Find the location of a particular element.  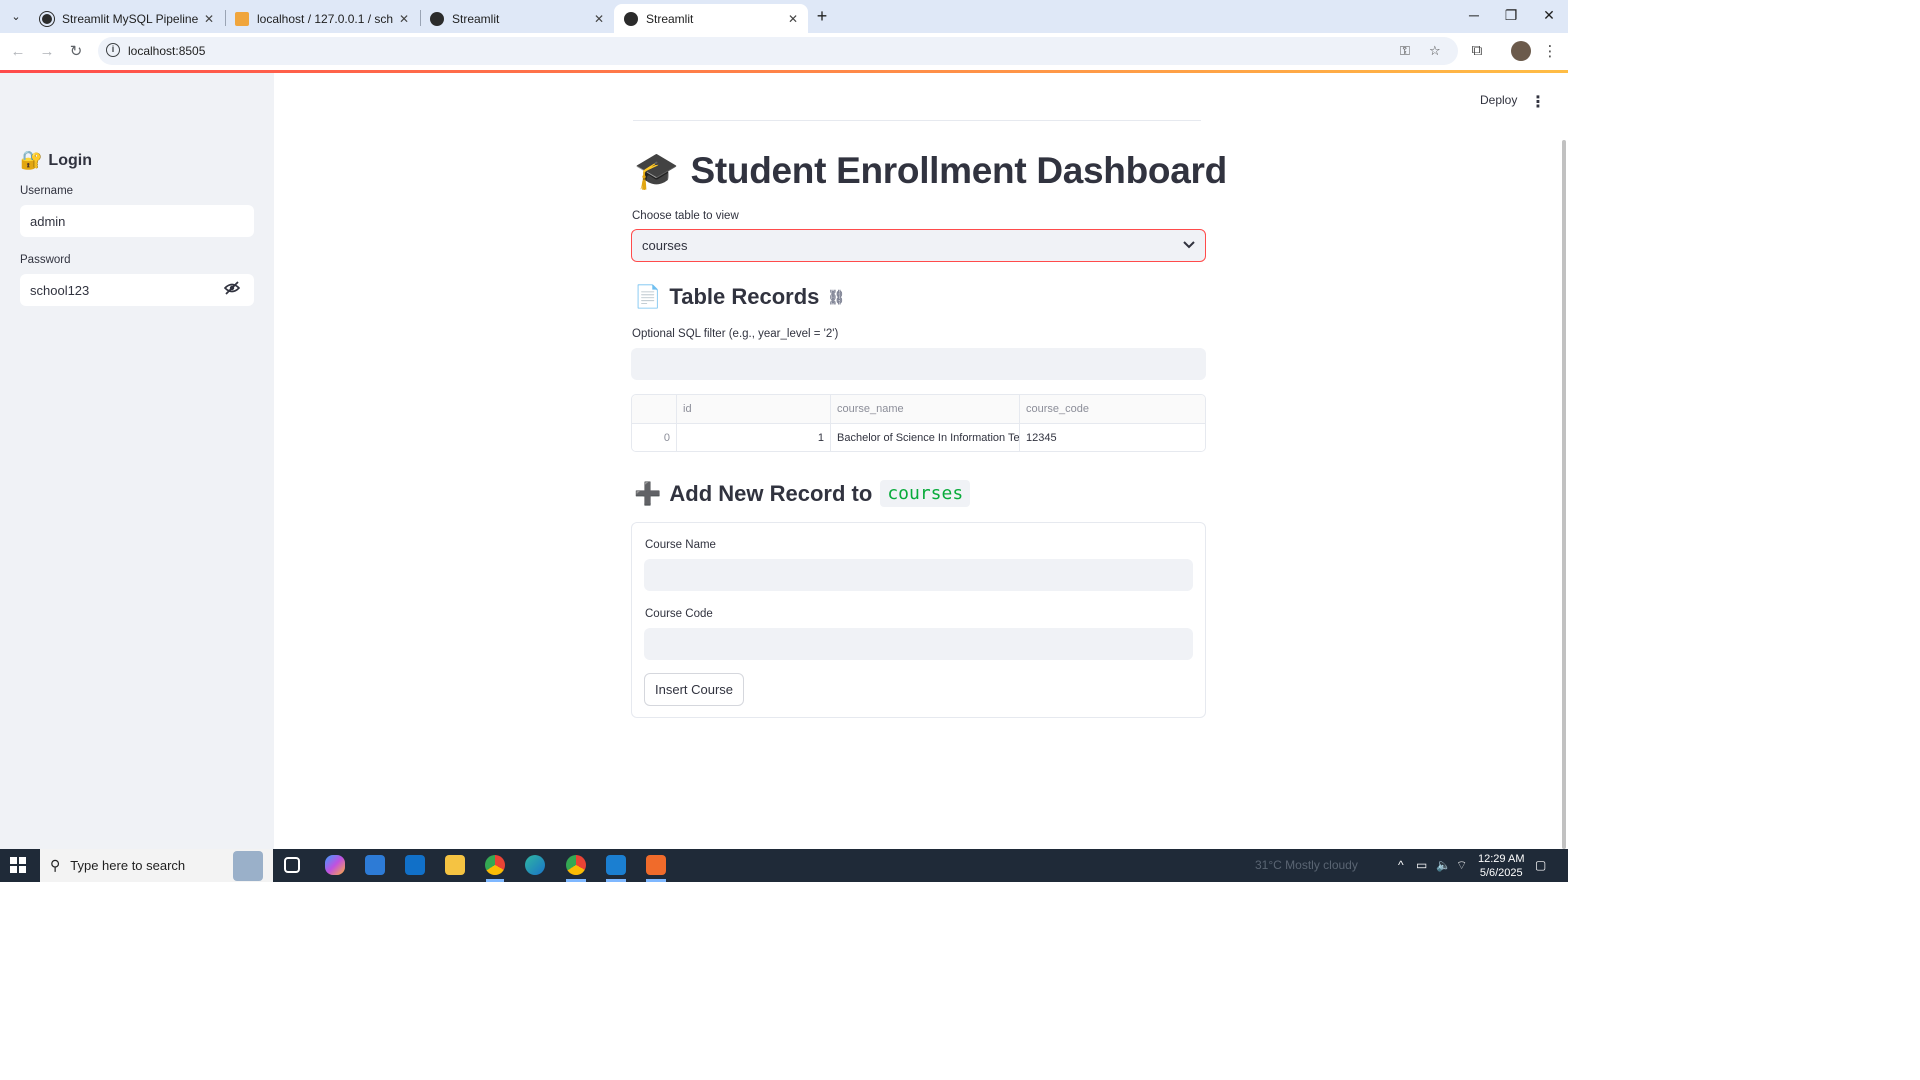

chrome-menu-icon: ⋮ is located at coordinates (1550, 51).